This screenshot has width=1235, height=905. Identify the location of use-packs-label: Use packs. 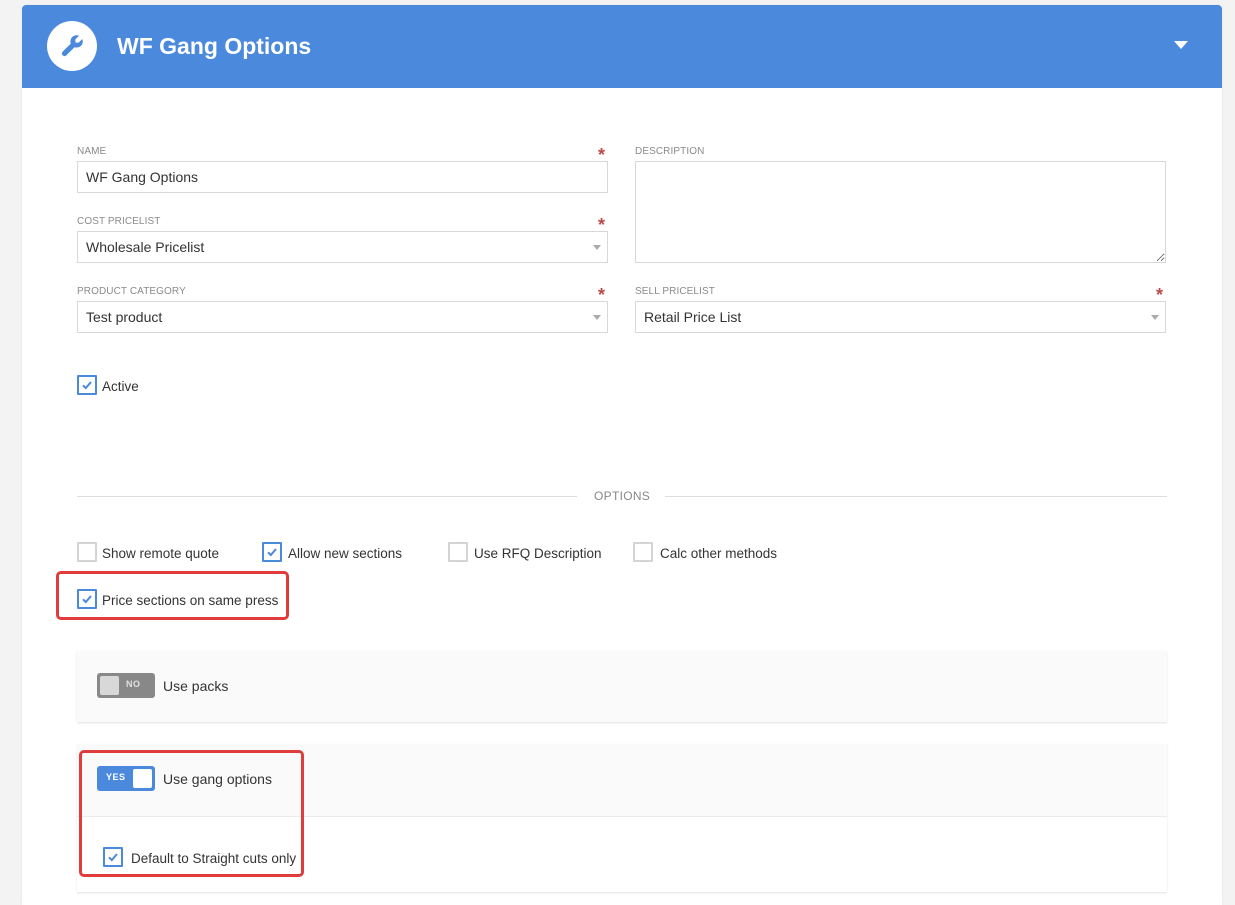
(196, 686).